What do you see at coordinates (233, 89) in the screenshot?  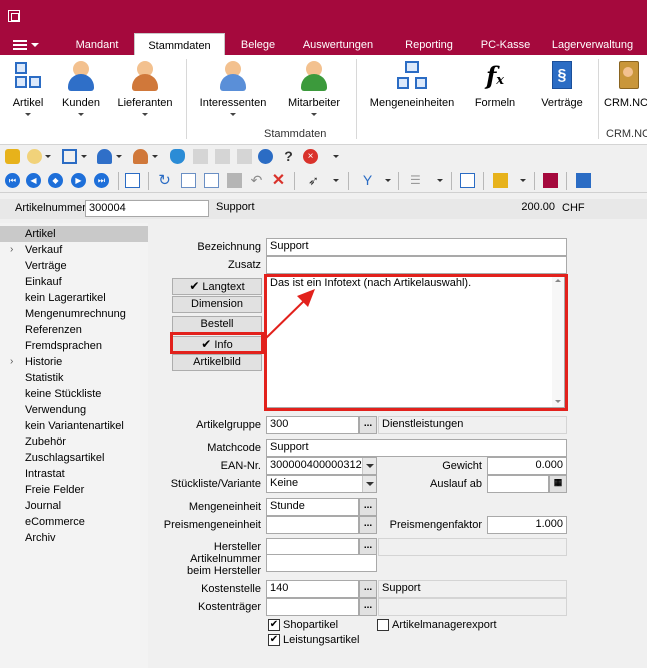 I see `interessenten-button: Interessenten` at bounding box center [233, 89].